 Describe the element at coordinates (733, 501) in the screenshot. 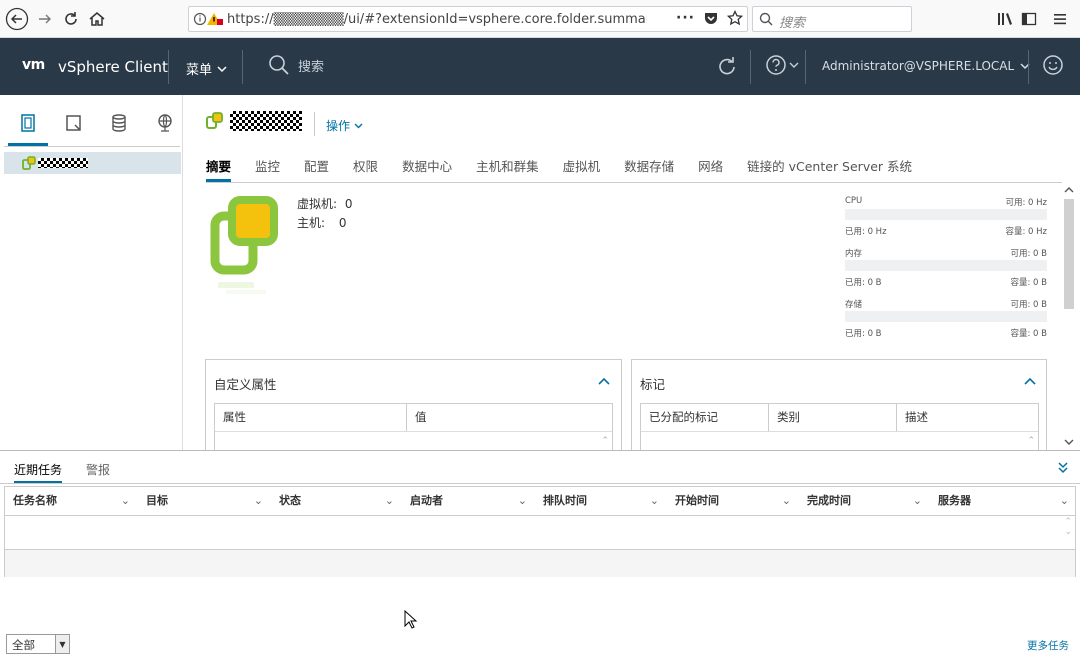

I see `task-column-header: 开始时间 ⌄` at that location.